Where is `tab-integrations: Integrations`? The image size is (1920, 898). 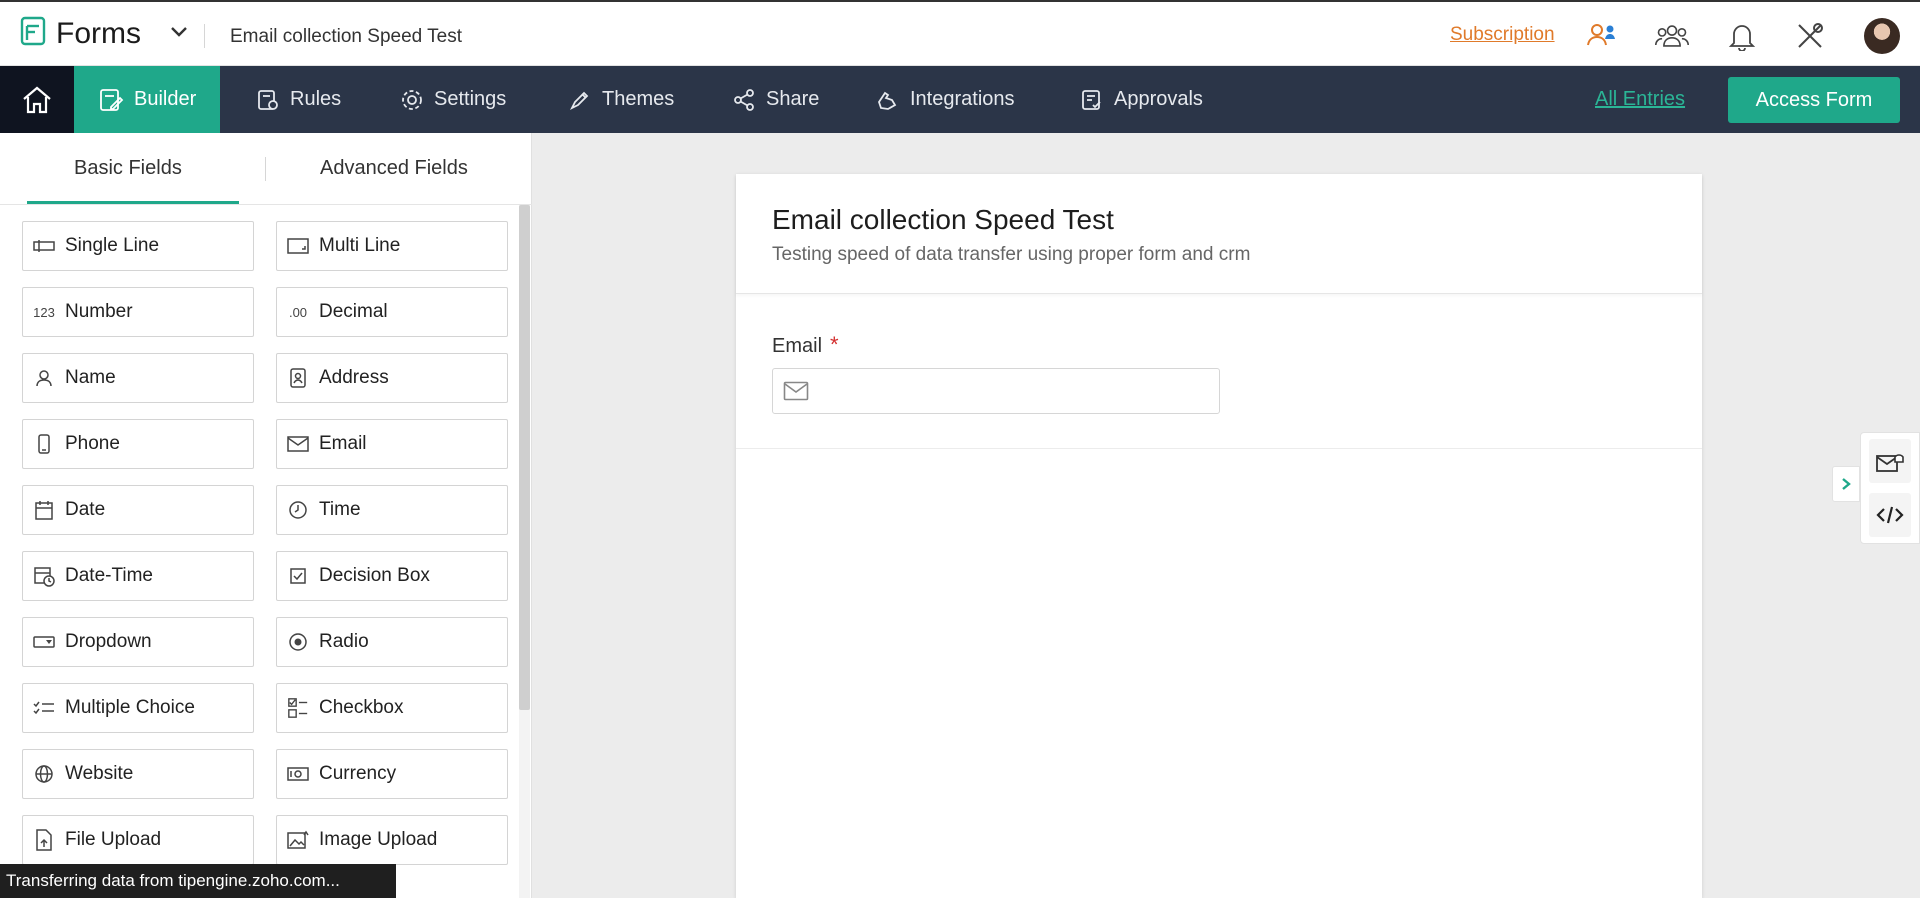
tab-integrations: Integrations is located at coordinates (945, 99).